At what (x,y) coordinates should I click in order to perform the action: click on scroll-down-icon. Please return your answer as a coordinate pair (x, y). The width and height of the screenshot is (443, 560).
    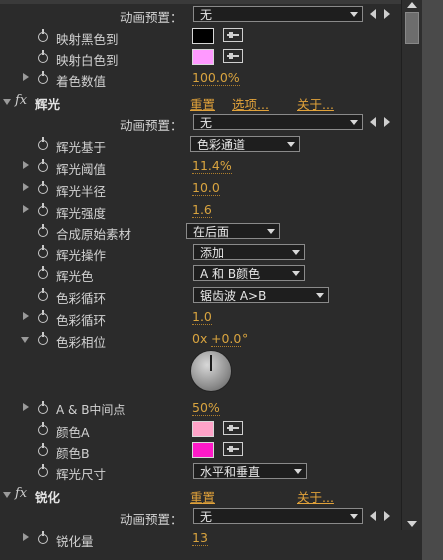
    Looking at the image, I should click on (412, 524).